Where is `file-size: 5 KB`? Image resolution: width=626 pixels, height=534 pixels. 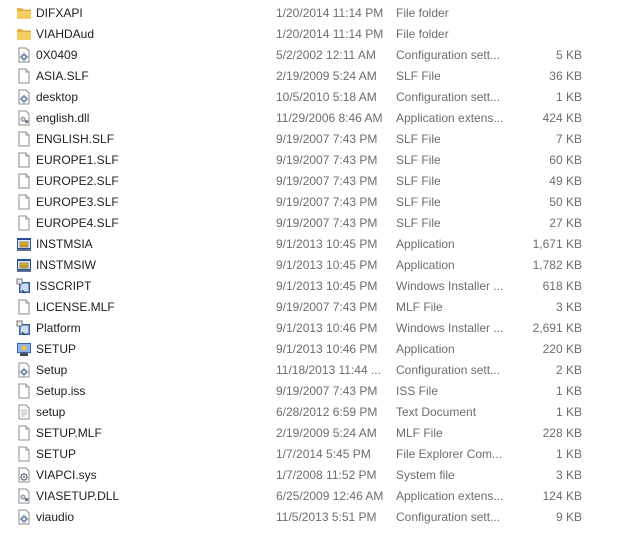
file-size: 5 KB is located at coordinates (568, 55).